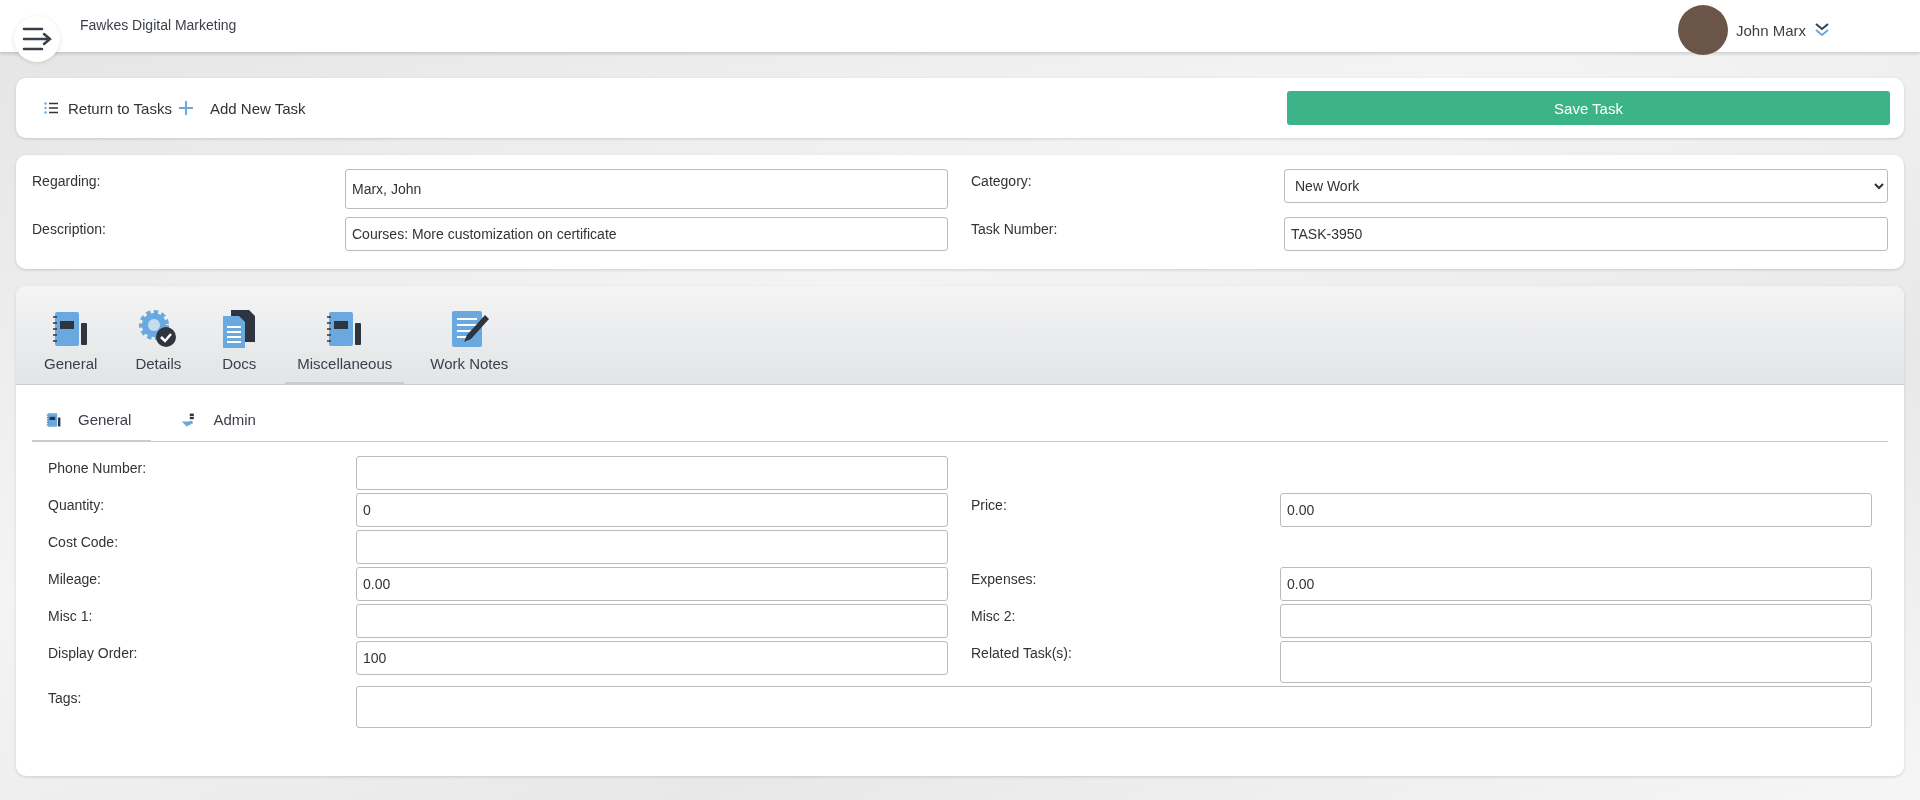 The image size is (1920, 800). Describe the element at coordinates (221, 422) in the screenshot. I see `subtab: Admin` at that location.